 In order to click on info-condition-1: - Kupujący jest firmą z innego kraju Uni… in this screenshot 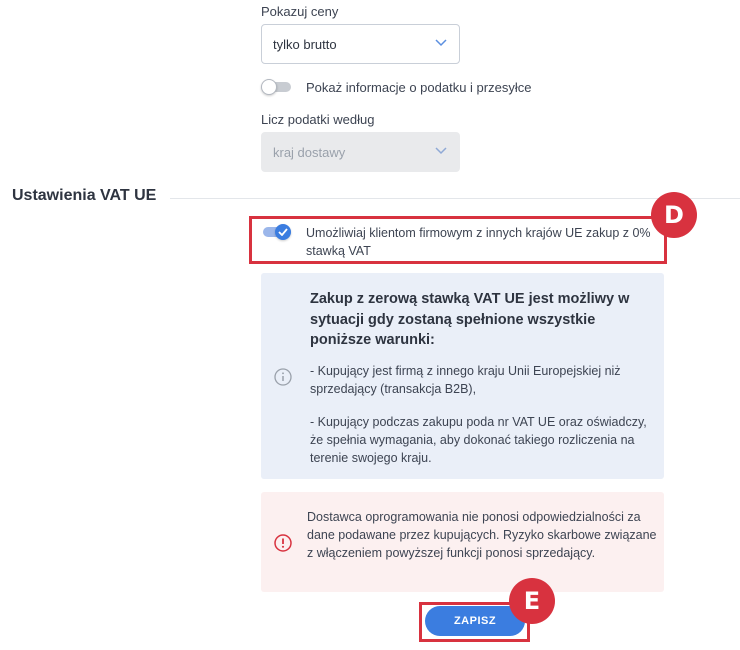, I will do `click(465, 380)`.